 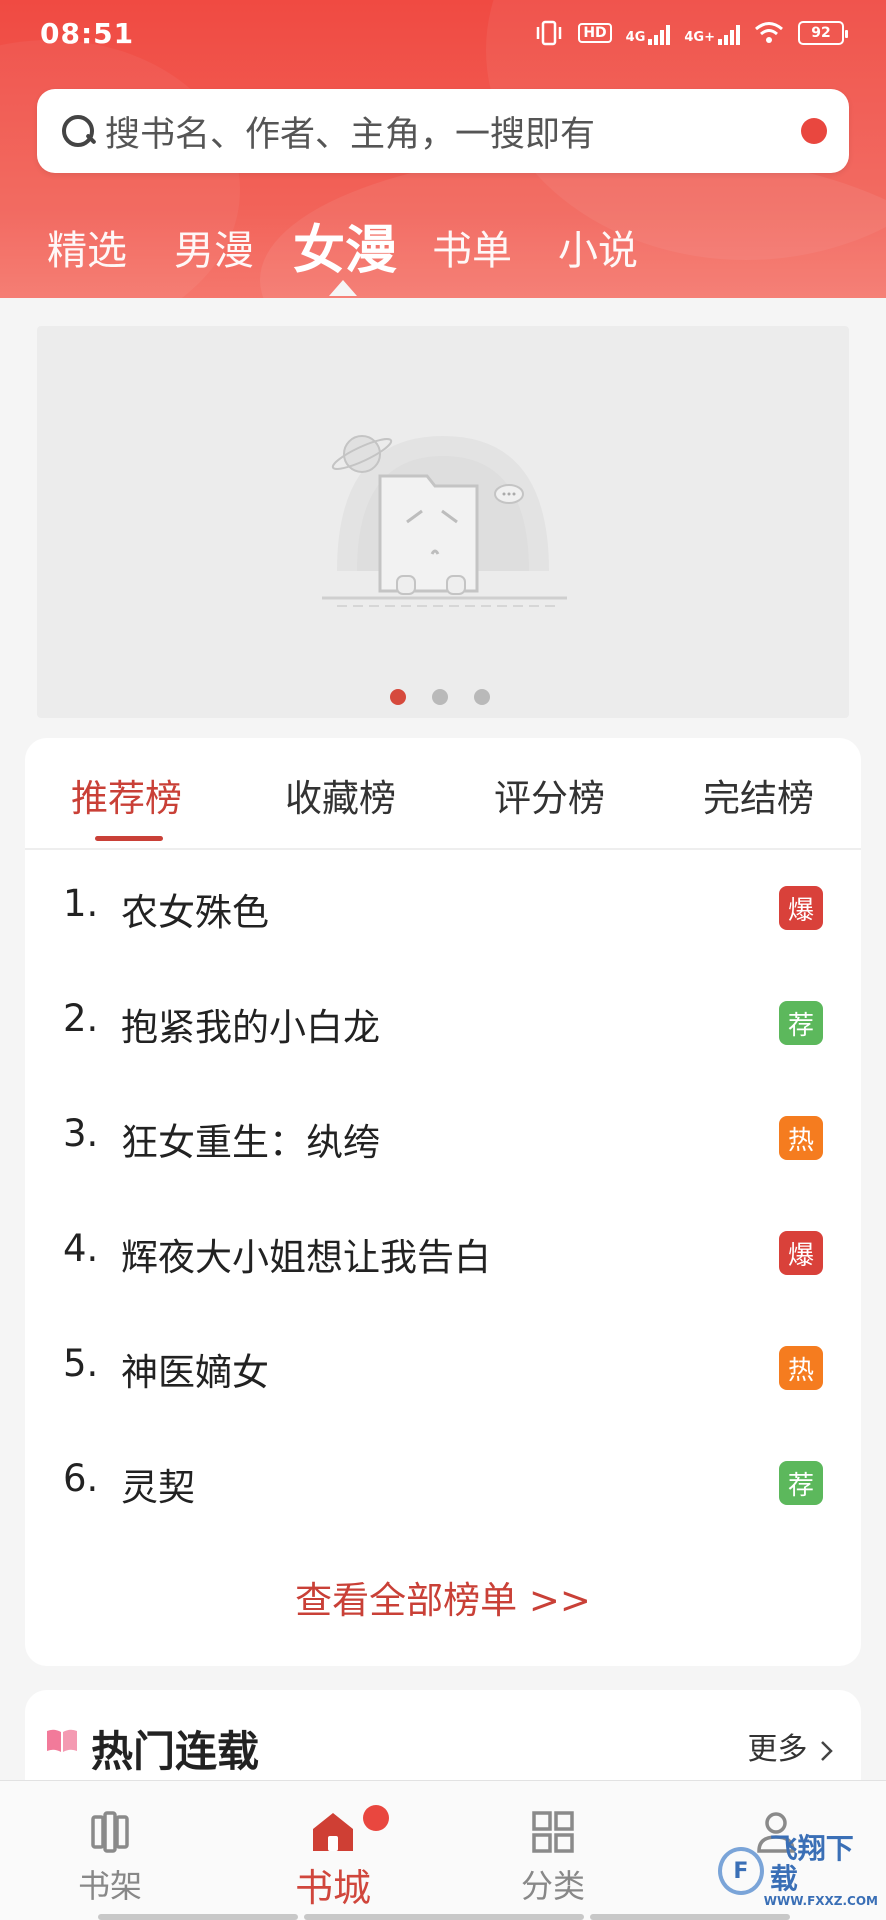 What do you see at coordinates (820, 1901) in the screenshot?
I see `watermark-url: WWW.FXXZ.COM` at bounding box center [820, 1901].